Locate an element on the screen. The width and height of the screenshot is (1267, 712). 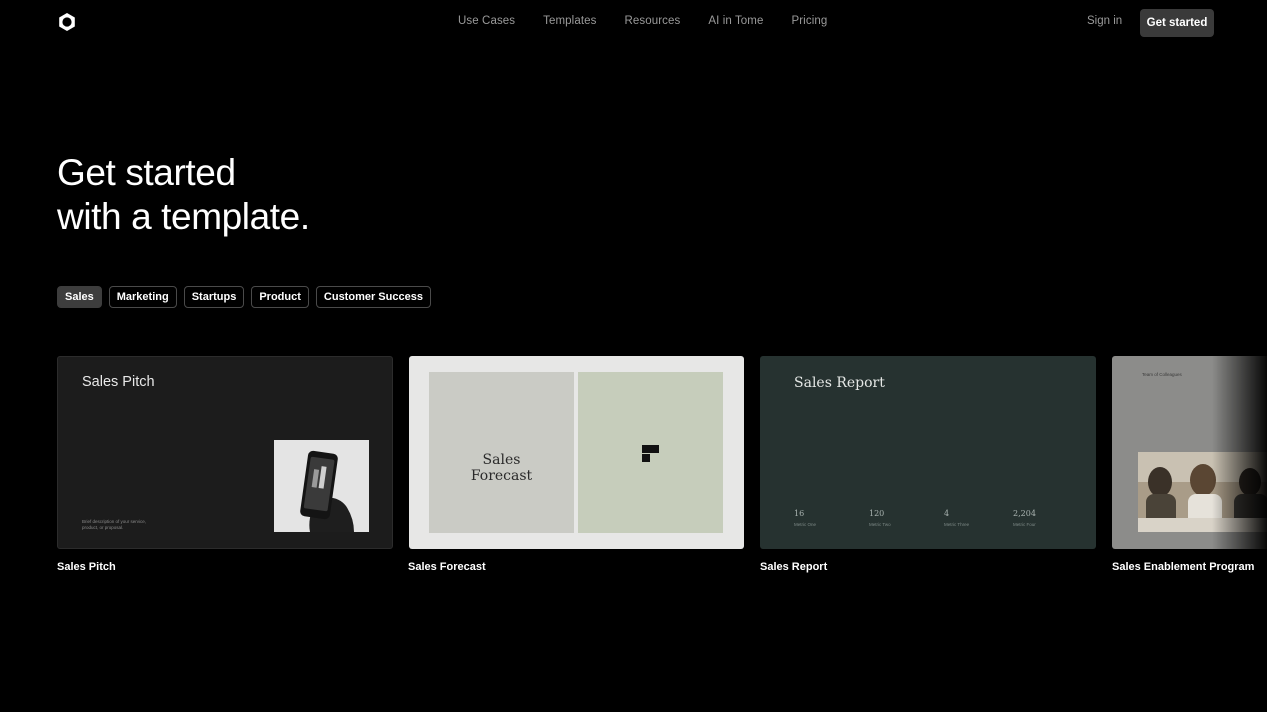
template-name-sales-forecast: Sales Forecast is located at coordinates (447, 567).